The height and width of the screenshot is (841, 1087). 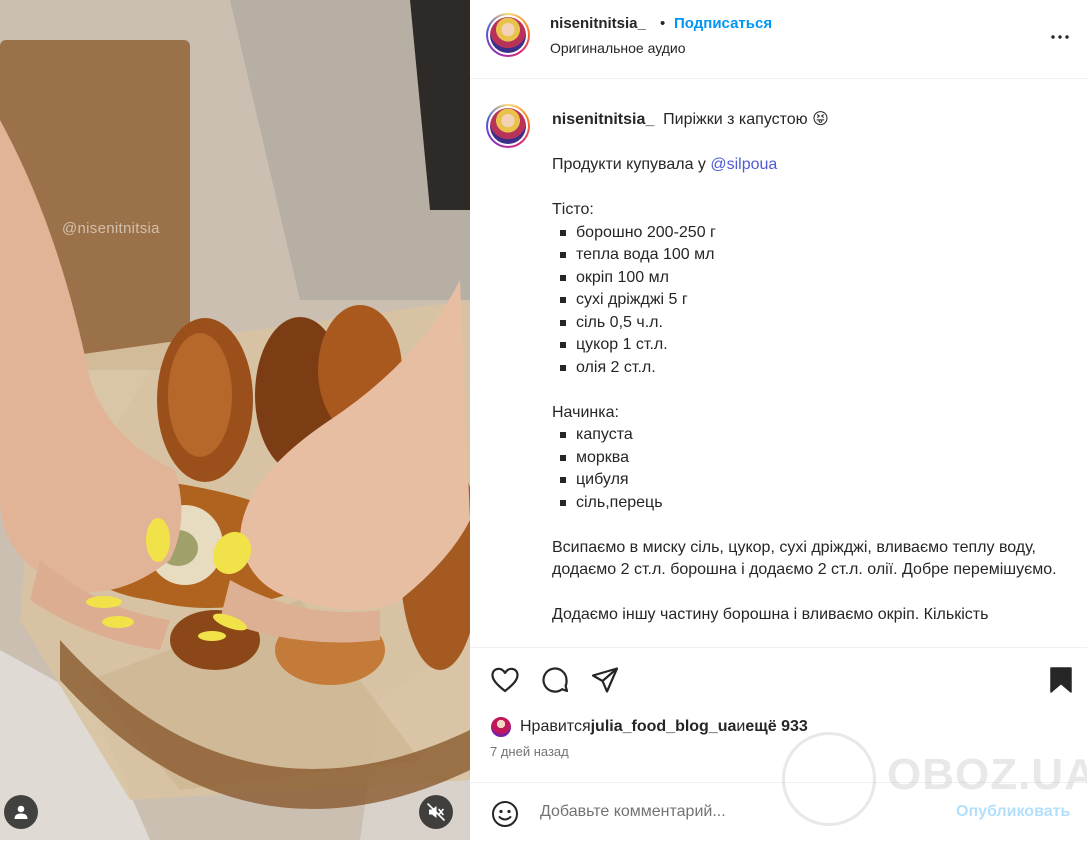 I want to click on list-item: сіль 0,5 ч.л., so click(x=812, y=323).